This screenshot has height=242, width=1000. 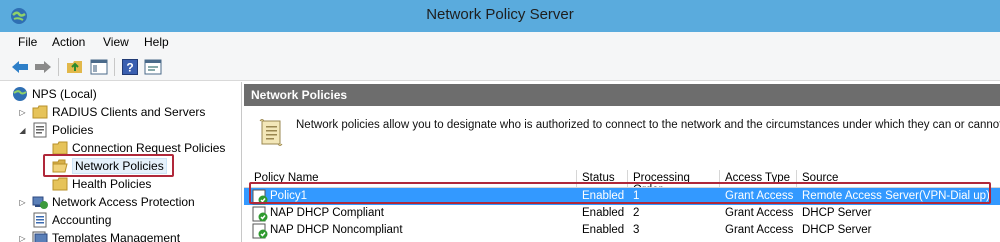 I want to click on tree-item-accounting: Accounting, so click(x=71, y=220).